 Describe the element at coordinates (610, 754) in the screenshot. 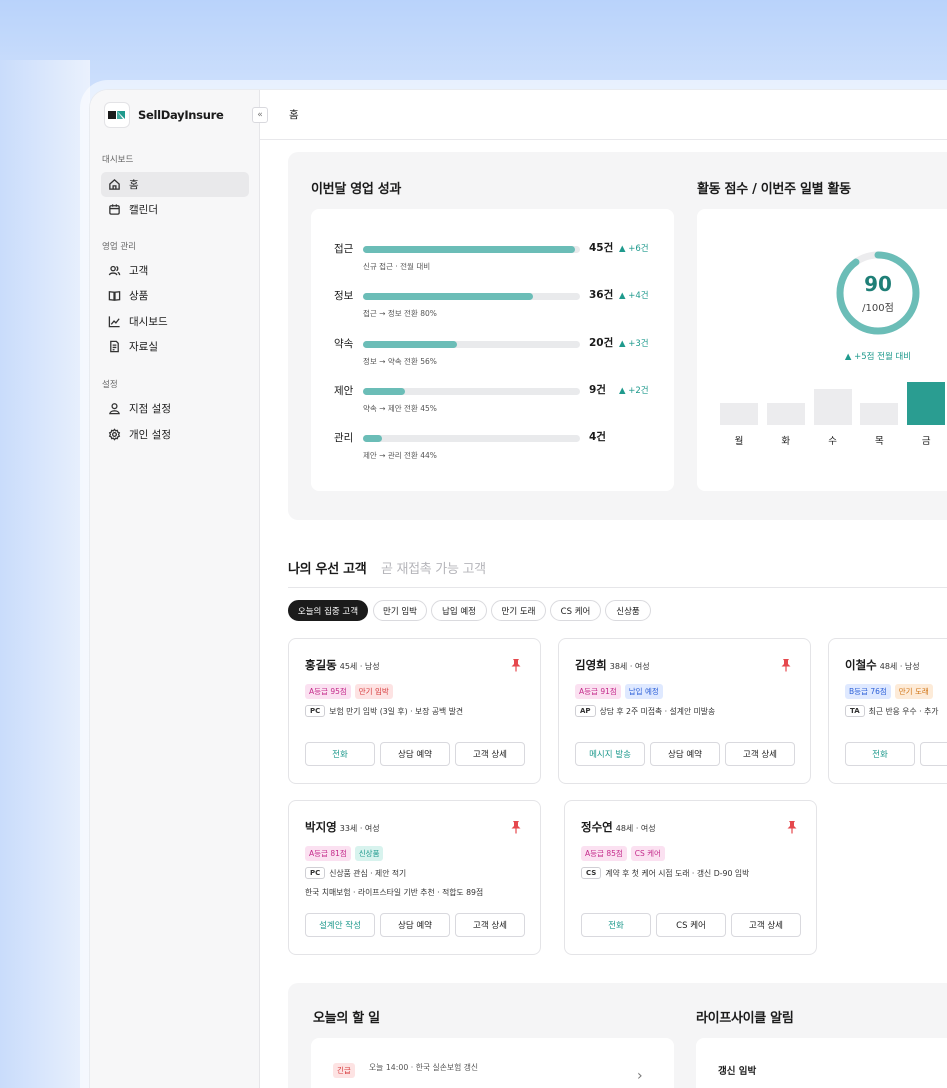

I see `card-action-button: 메시지 발송` at that location.